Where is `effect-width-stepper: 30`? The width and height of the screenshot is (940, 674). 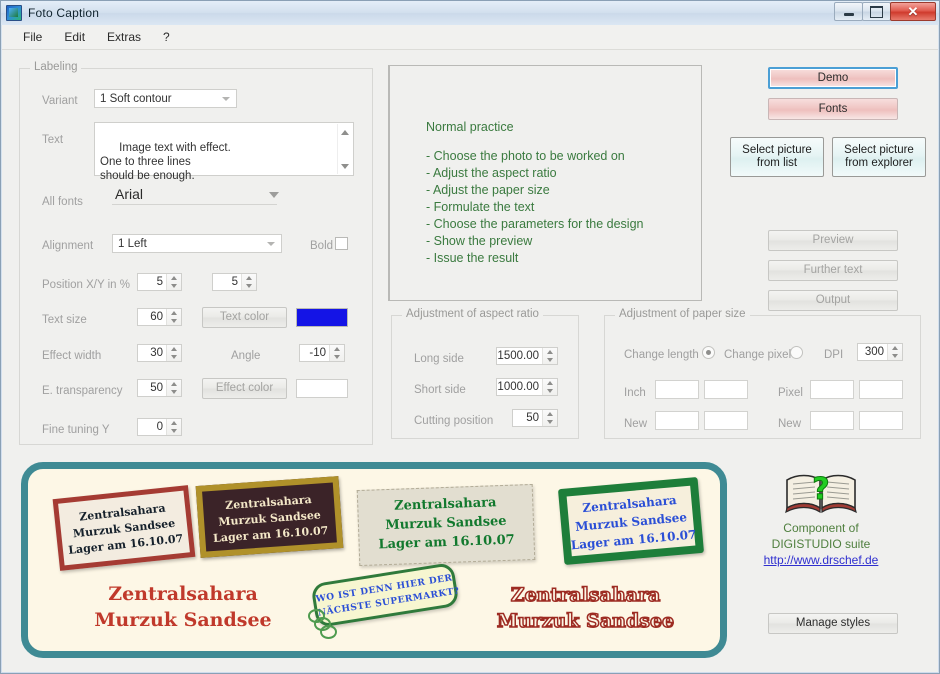
effect-width-stepper: 30 is located at coordinates (159, 353).